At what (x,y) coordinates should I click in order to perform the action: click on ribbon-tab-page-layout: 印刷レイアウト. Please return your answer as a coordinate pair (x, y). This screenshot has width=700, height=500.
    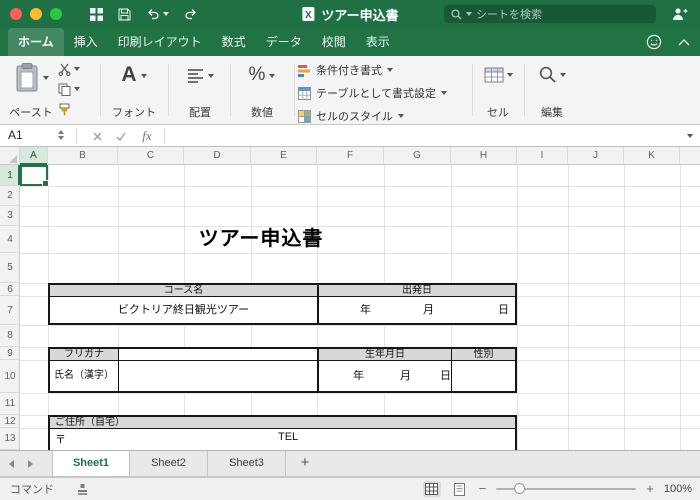
    Looking at the image, I should click on (160, 42).